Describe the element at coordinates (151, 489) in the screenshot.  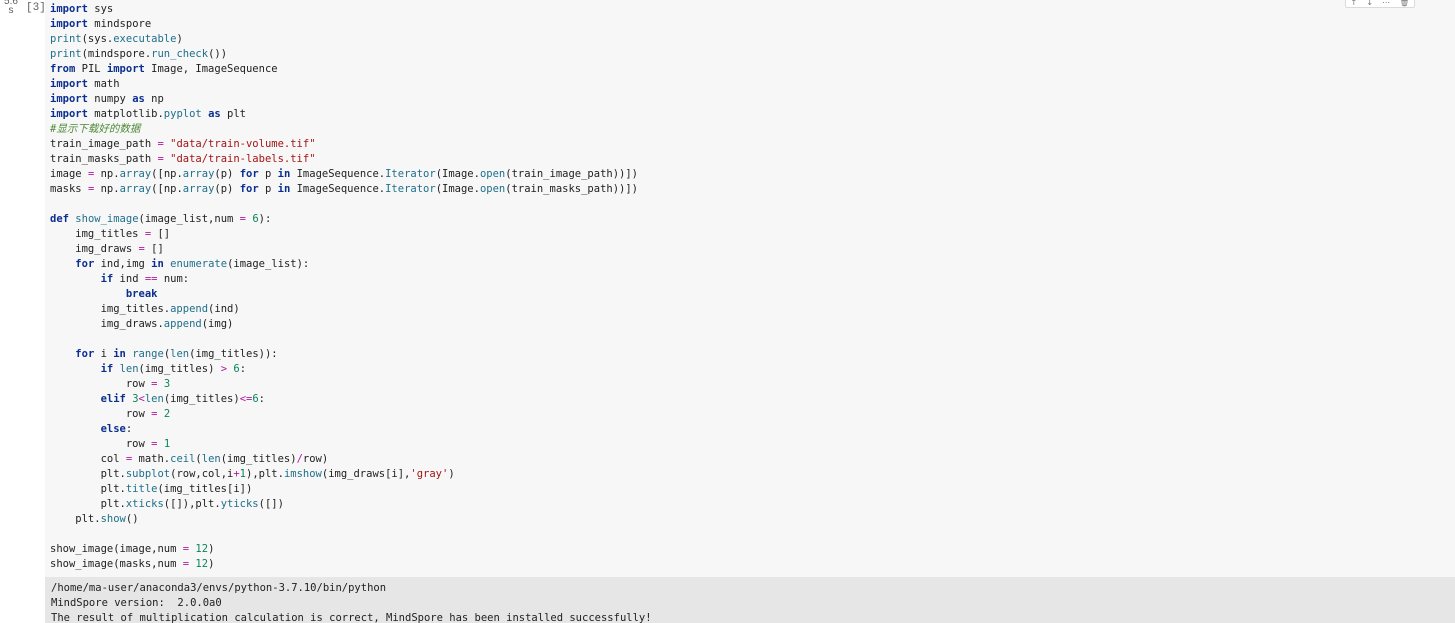
I see `code-line: plt.title(img_titles[i])` at that location.